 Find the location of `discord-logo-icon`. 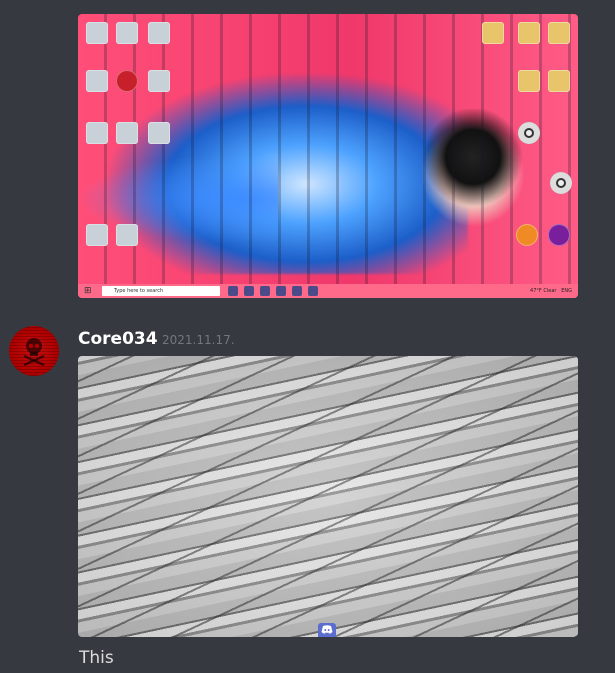

discord-logo-icon is located at coordinates (327, 630).